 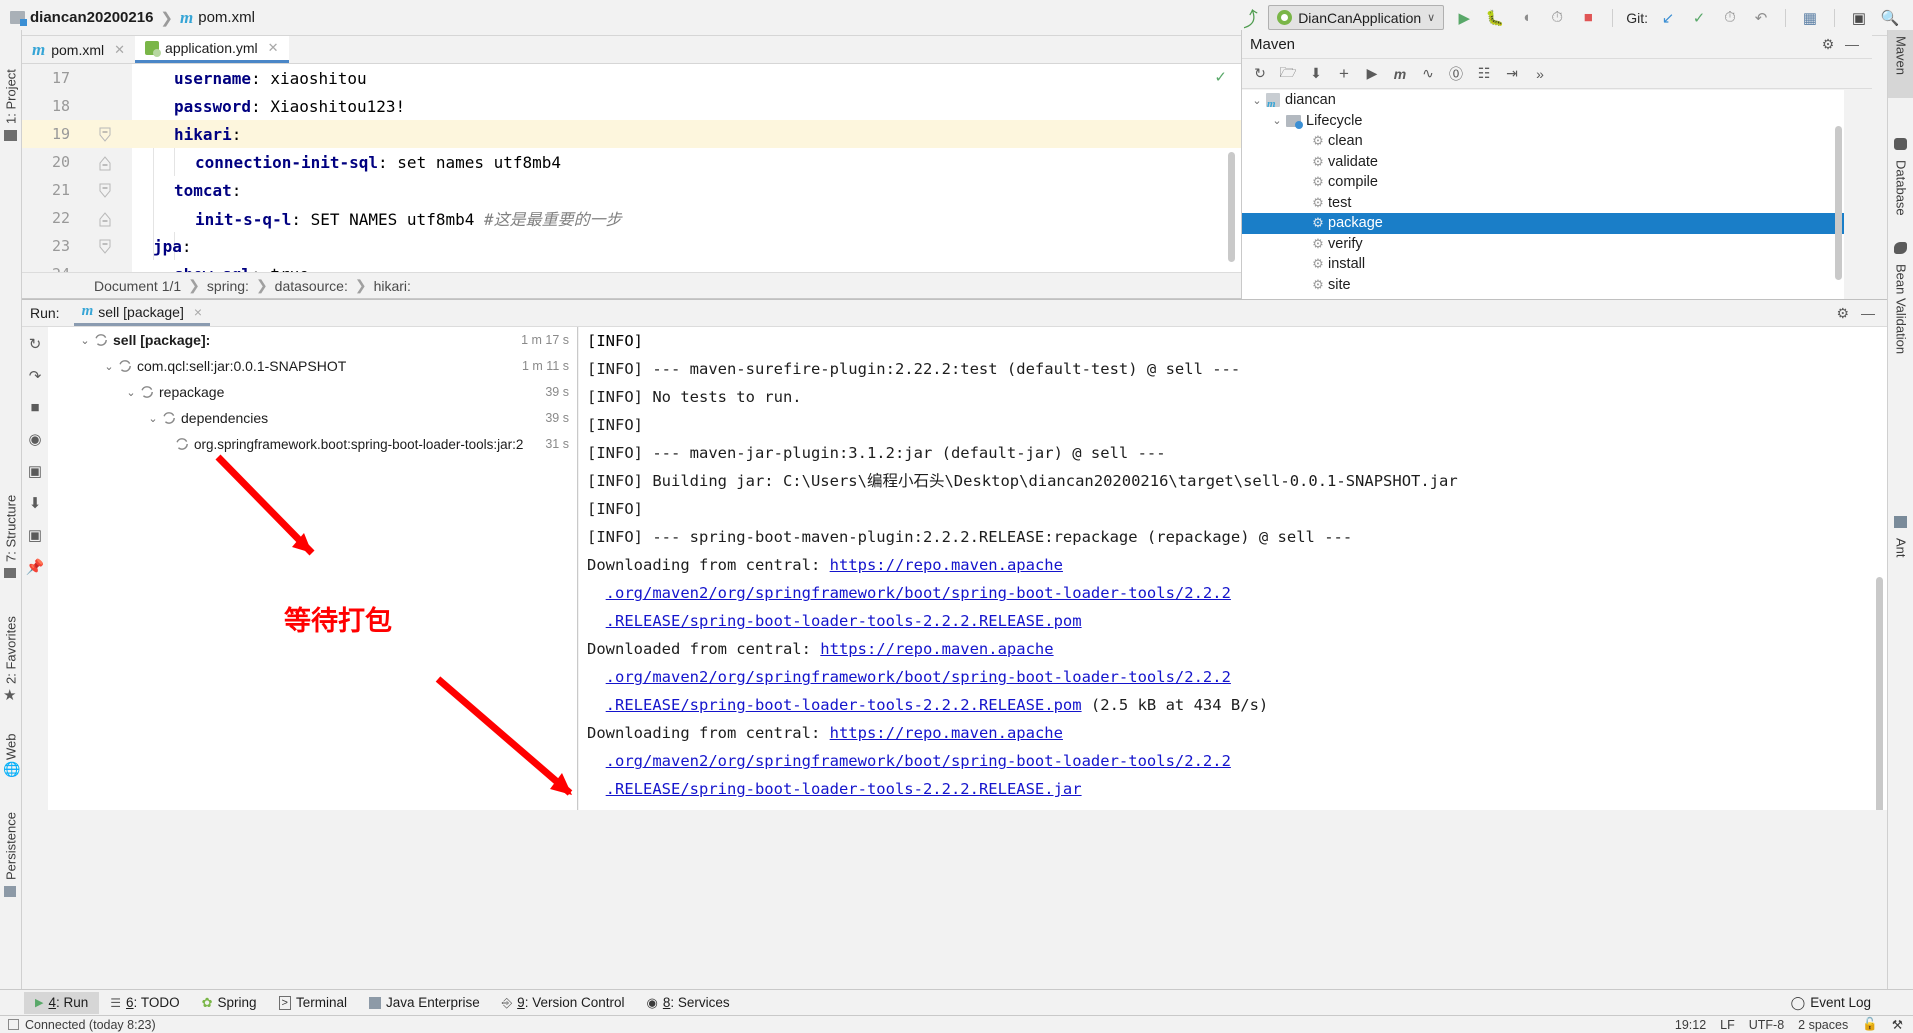 I want to click on run-button: ▶, so click(x=1464, y=18).